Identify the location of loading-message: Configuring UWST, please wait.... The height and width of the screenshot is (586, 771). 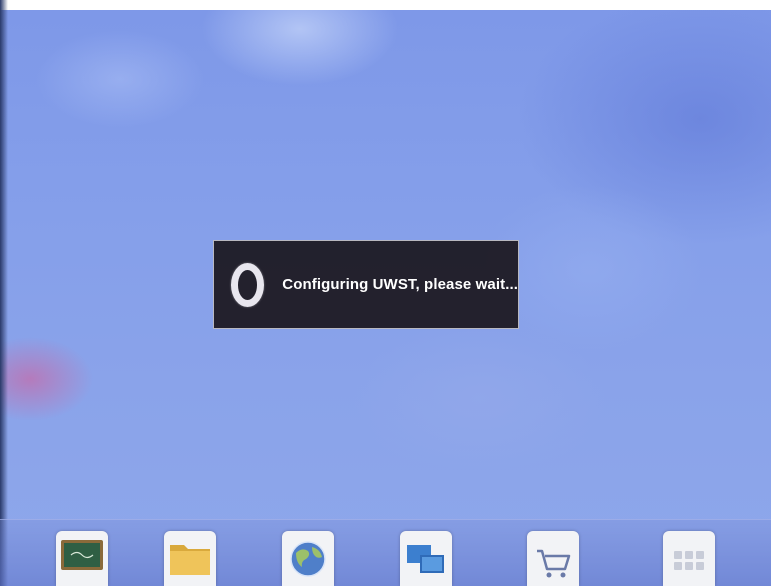
(400, 284).